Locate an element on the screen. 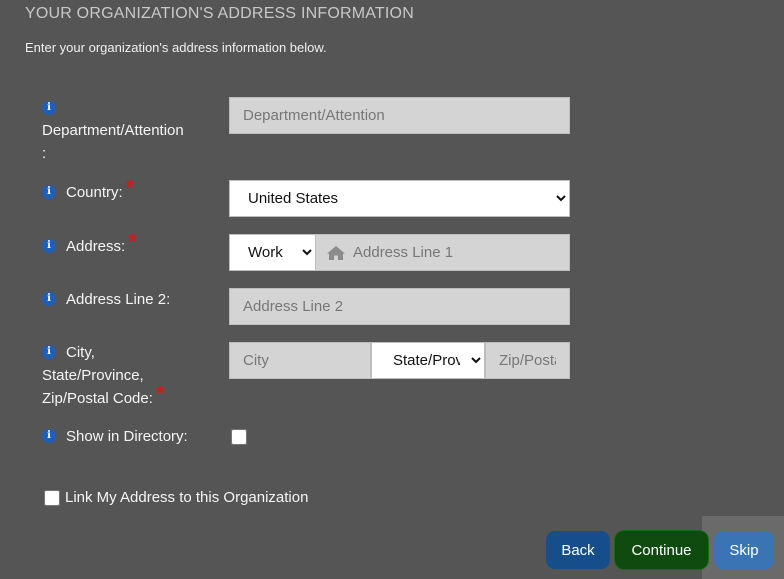  address-line2-label: Address Line 2: is located at coordinates (118, 299).